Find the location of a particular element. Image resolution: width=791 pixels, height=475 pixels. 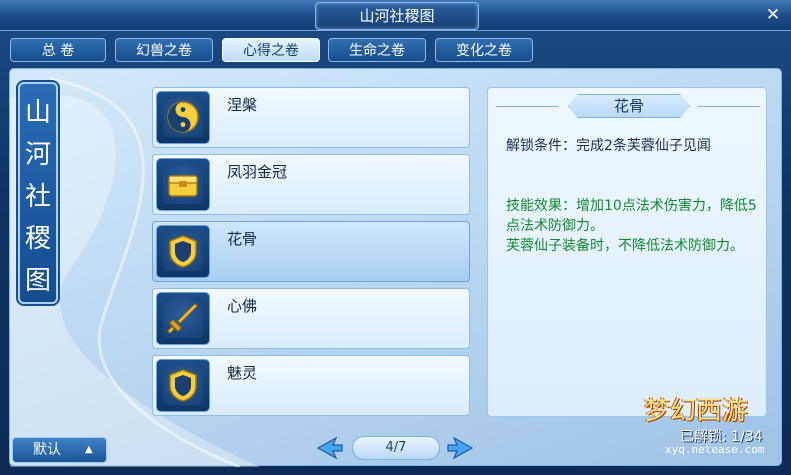

detail-title: 花骨 is located at coordinates (628, 106).